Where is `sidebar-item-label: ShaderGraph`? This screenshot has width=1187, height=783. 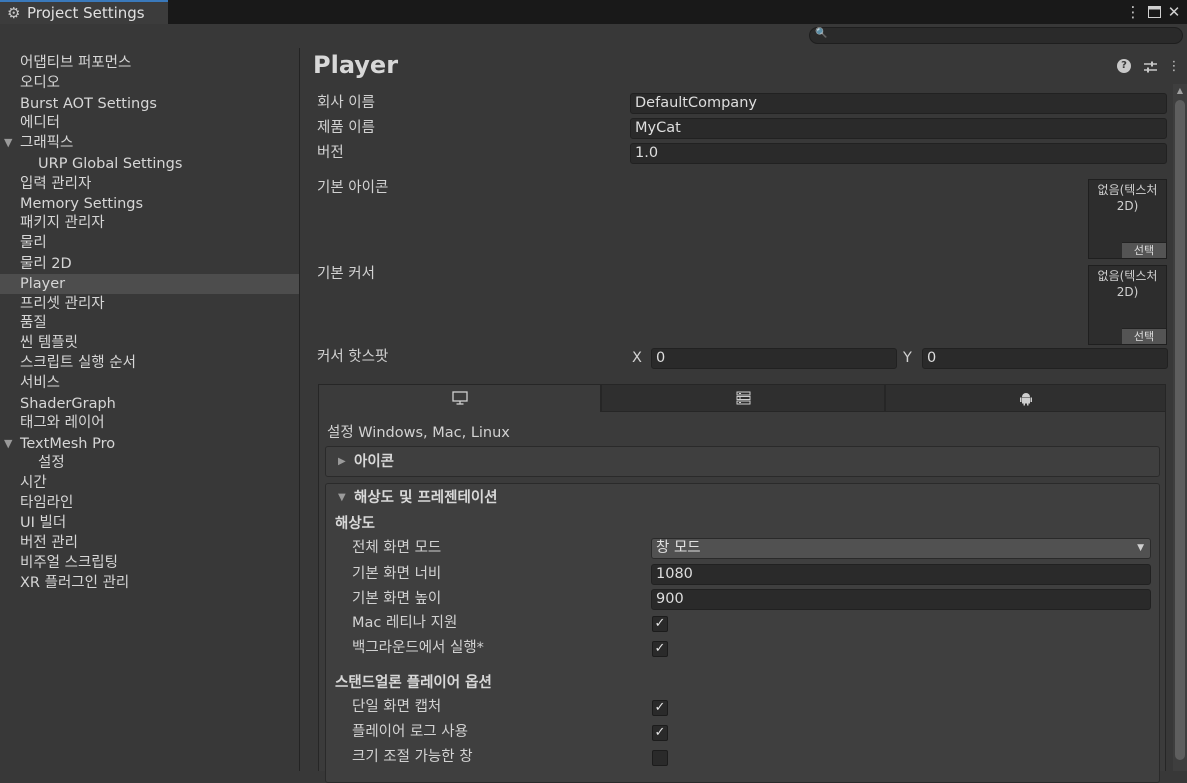
sidebar-item-label: ShaderGraph is located at coordinates (68, 404).